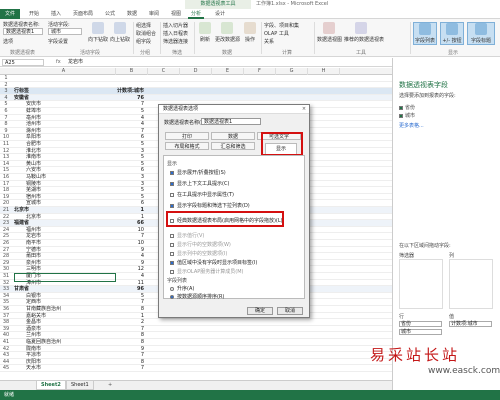  What do you see at coordinates (260, 71) in the screenshot?
I see `column-header: F` at bounding box center [260, 71].